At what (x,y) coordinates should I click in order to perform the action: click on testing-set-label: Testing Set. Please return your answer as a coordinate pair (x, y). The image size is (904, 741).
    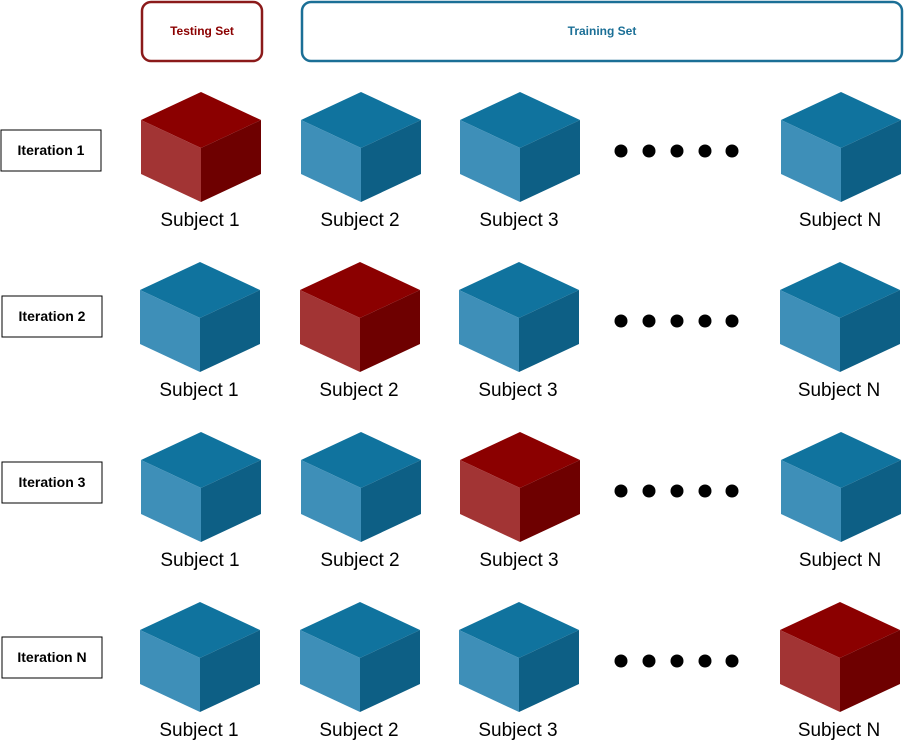
    Looking at the image, I should click on (202, 31).